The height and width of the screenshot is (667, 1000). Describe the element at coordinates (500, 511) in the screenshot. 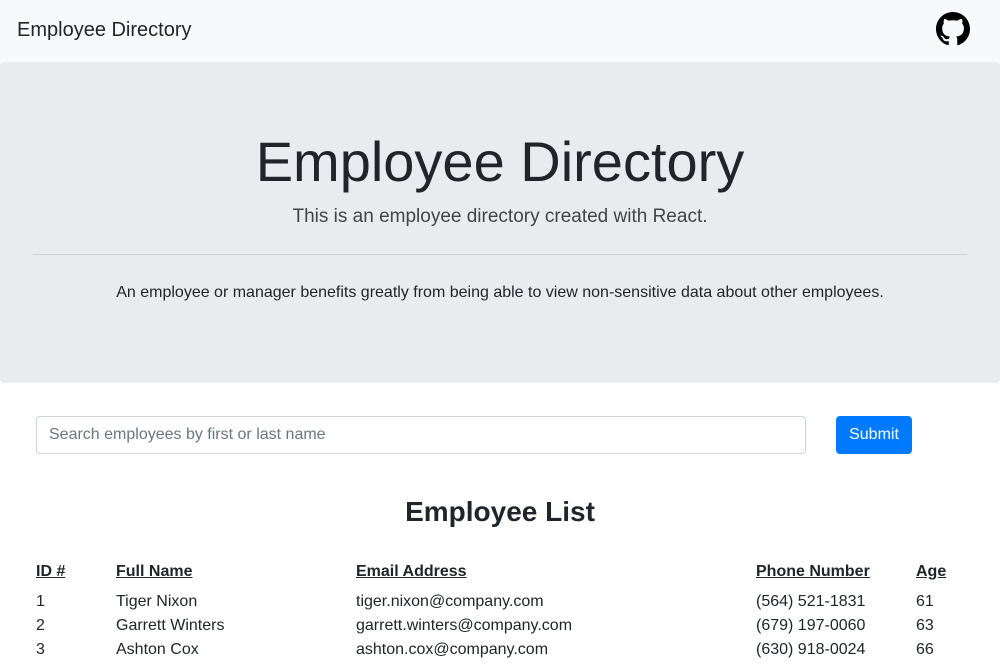

I see `employee-list-title: Employee List` at that location.